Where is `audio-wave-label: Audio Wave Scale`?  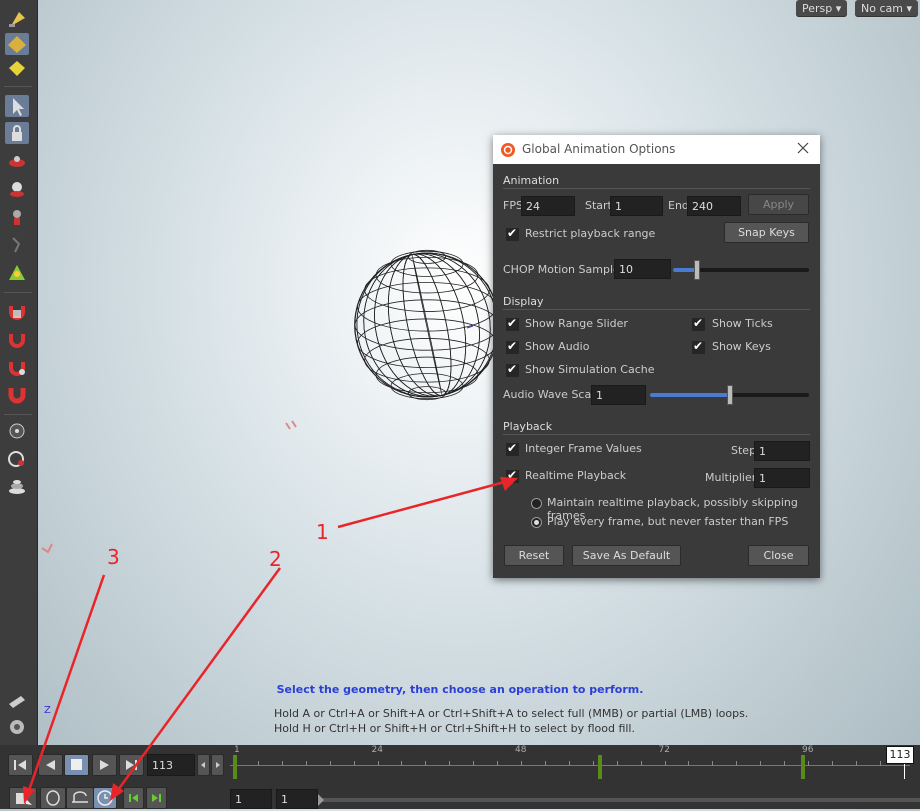 audio-wave-label: Audio Wave Scale is located at coordinates (552, 394).